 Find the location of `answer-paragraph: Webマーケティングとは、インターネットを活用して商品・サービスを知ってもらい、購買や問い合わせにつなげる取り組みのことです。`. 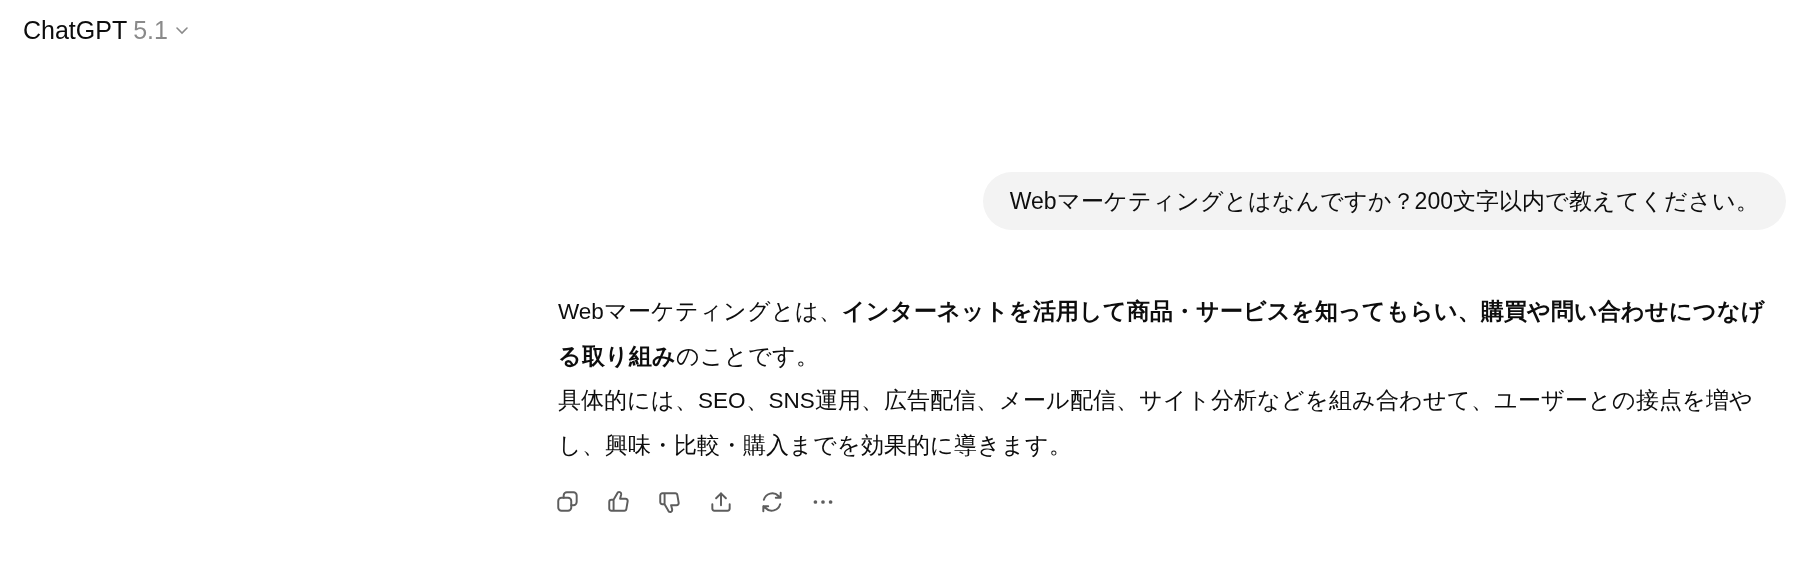

answer-paragraph: Webマーケティングとは、インターネットを活用して商品・サービスを知ってもらい、購買や問い合わせにつなげる取り組みのことです。 is located at coordinates (1162, 334).